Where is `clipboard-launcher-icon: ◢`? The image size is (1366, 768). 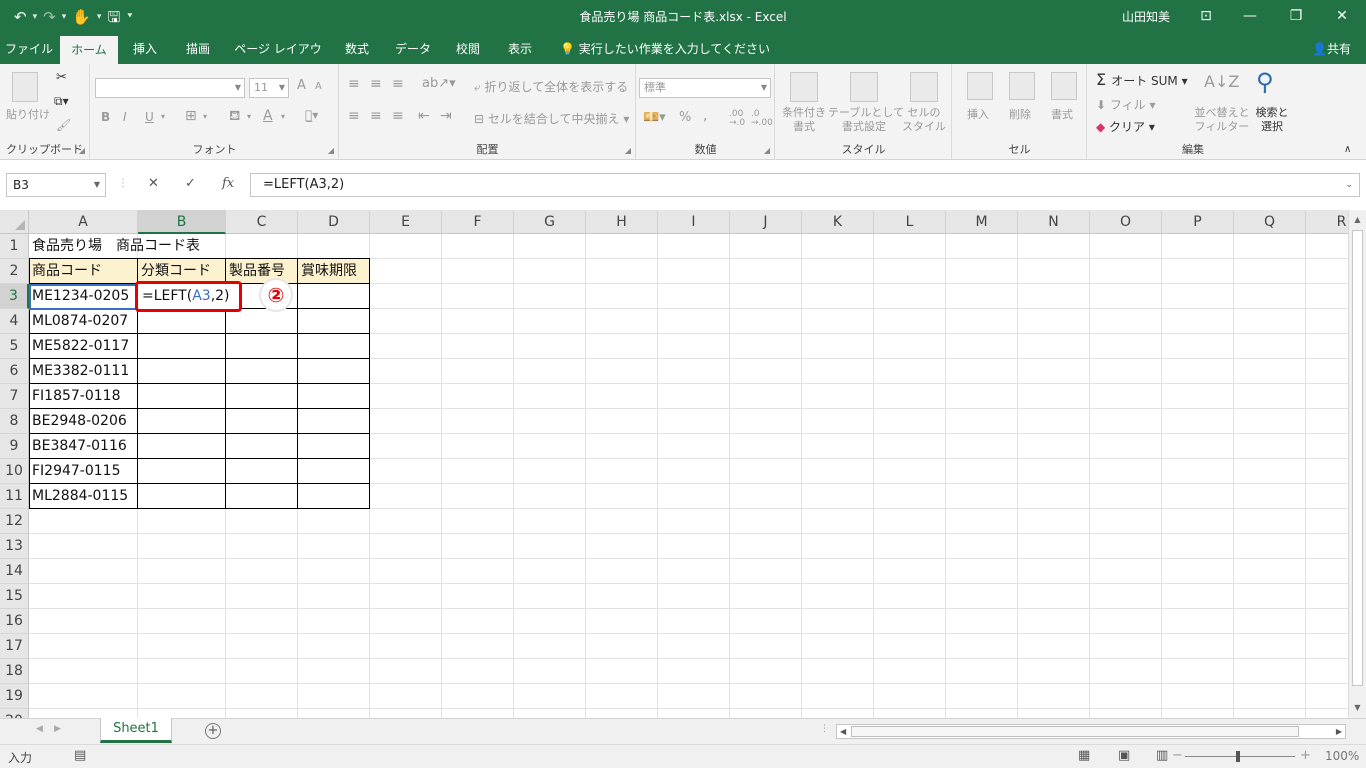 clipboard-launcher-icon: ◢ is located at coordinates (82, 150).